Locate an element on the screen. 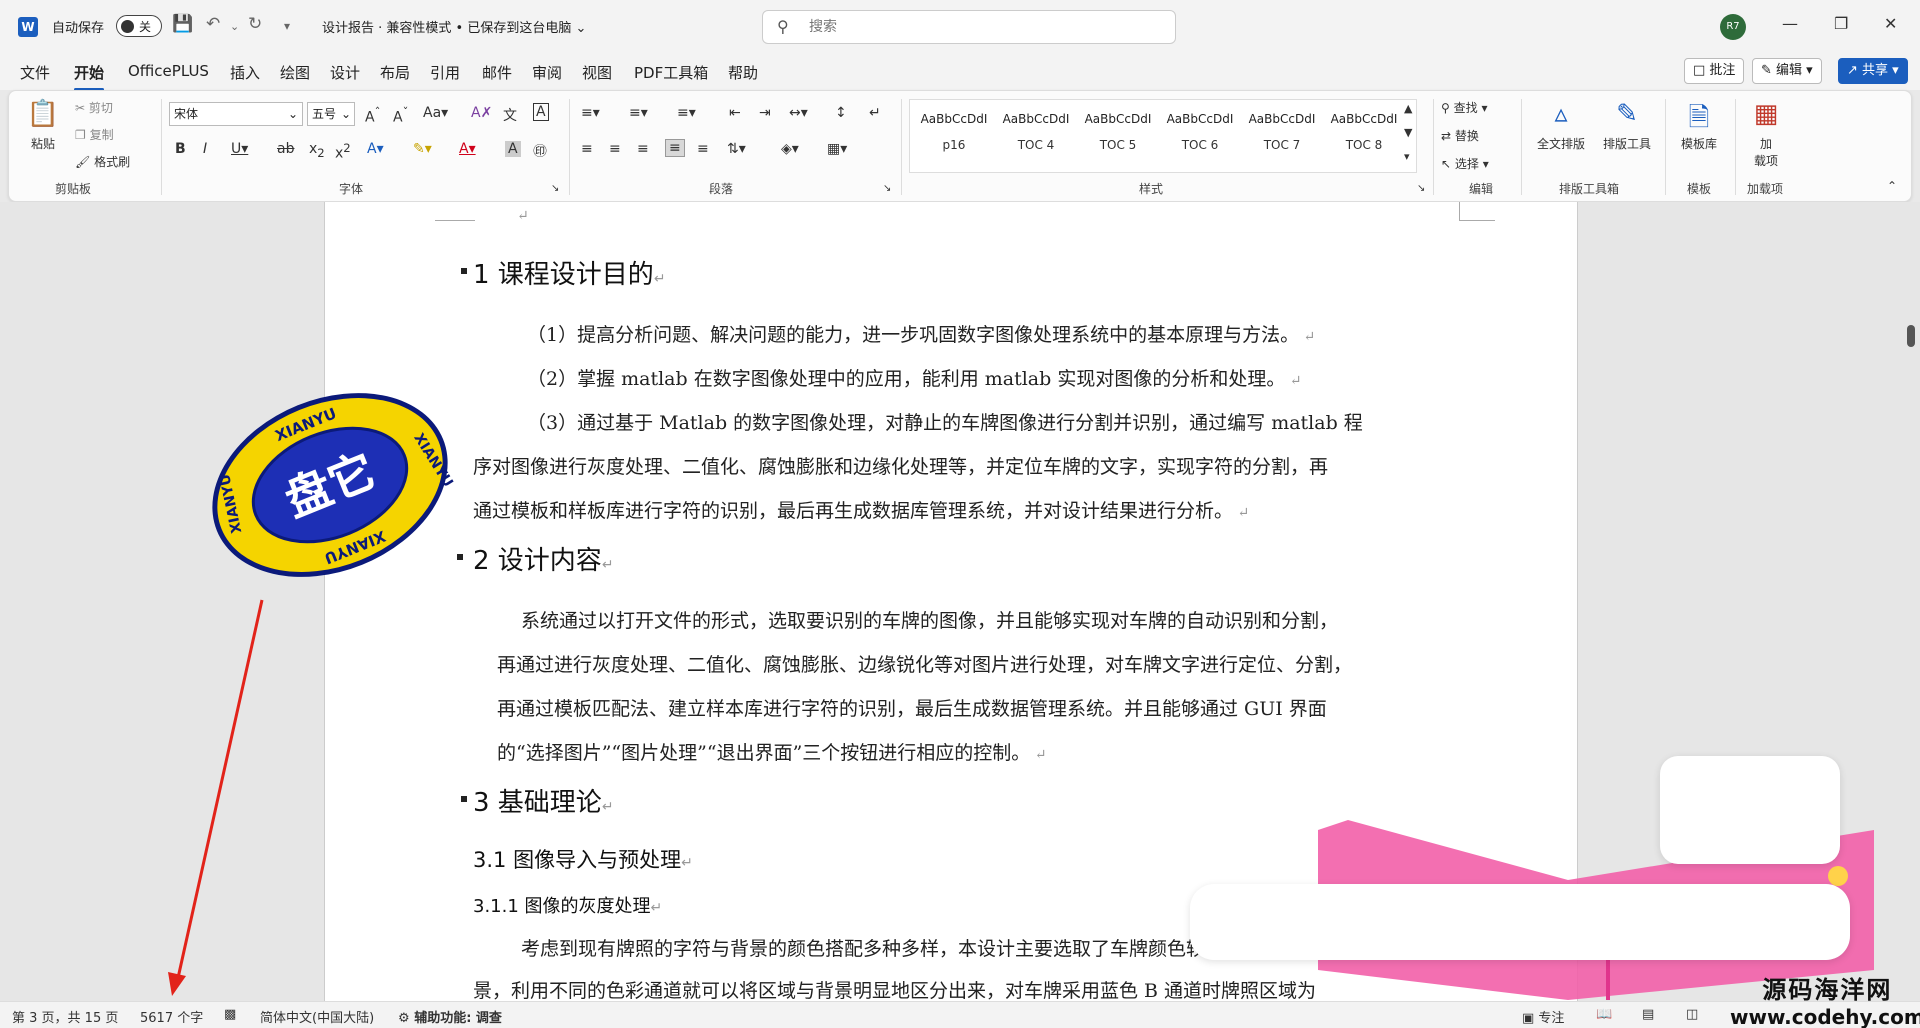  tab-design: 设计 is located at coordinates (345, 72).